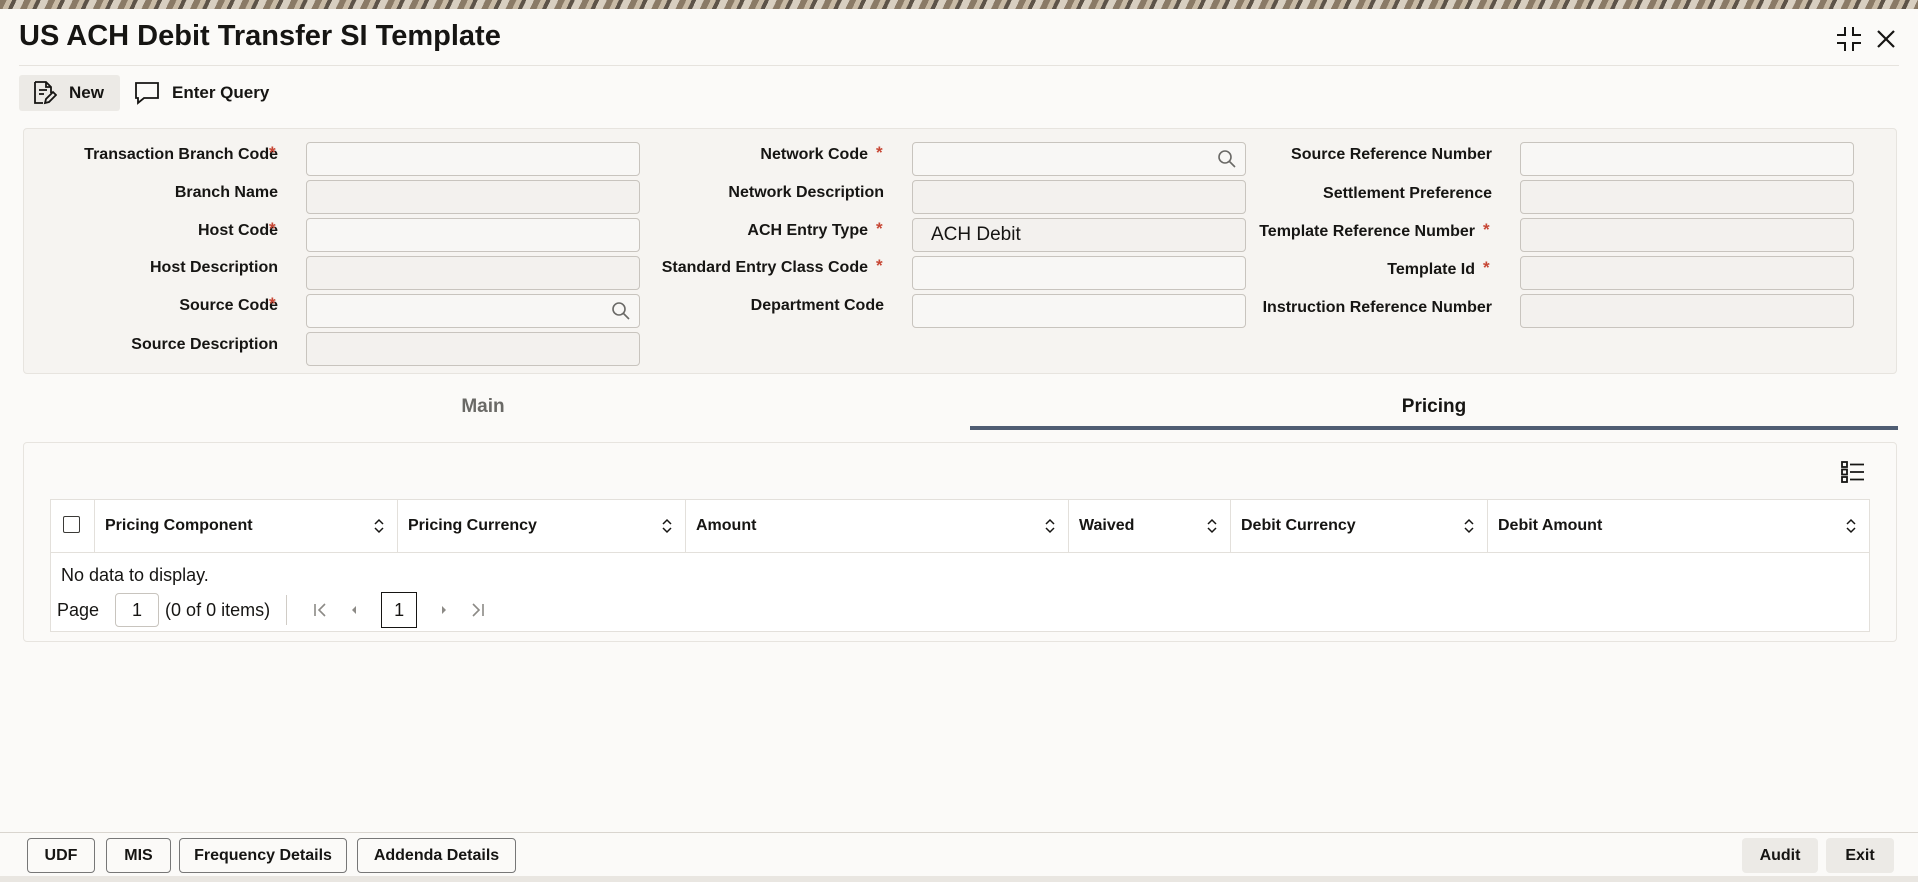 This screenshot has width=1918, height=882. Describe the element at coordinates (78, 609) in the screenshot. I see `page-label: Page` at that location.